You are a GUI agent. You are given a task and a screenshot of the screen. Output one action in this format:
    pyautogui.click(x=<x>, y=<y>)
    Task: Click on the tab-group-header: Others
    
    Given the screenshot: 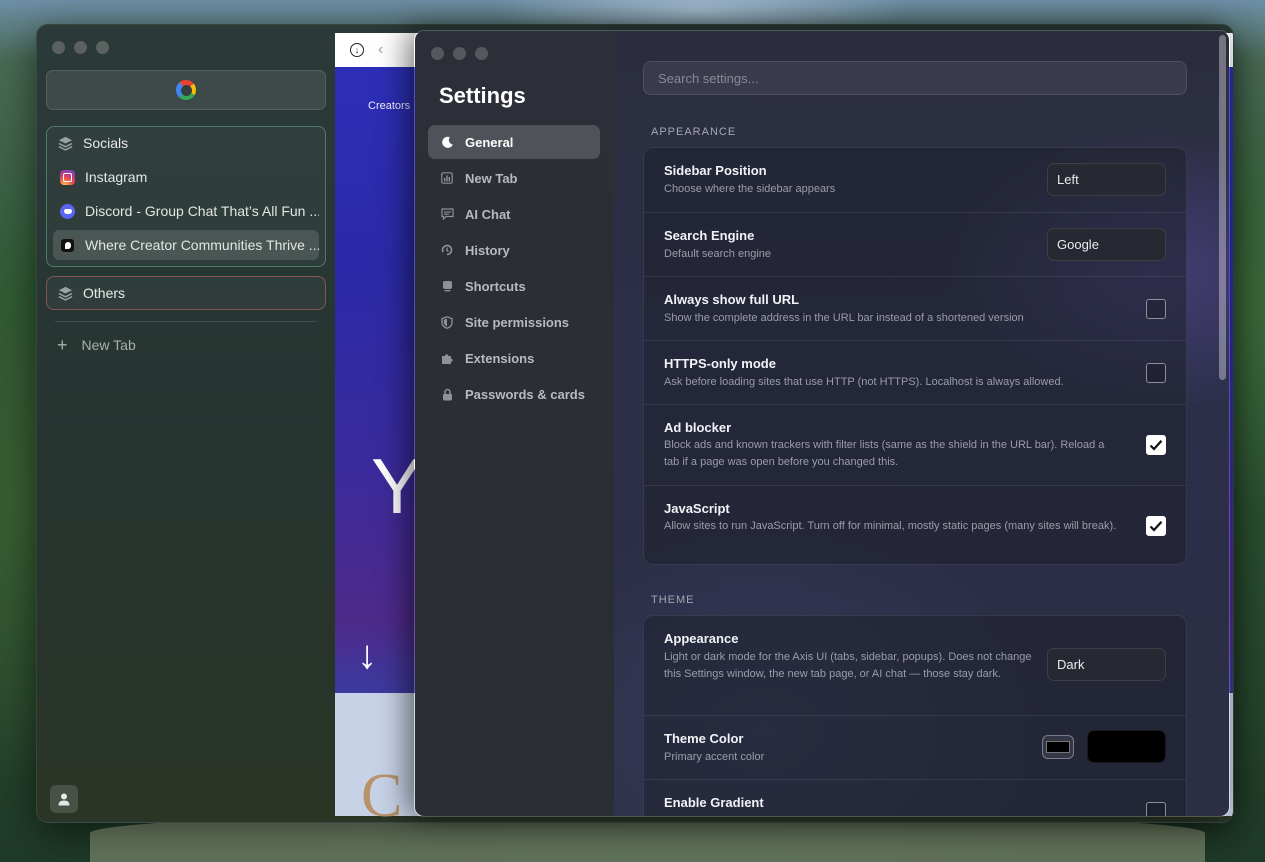 What is the action you would take?
    pyautogui.click(x=186, y=293)
    